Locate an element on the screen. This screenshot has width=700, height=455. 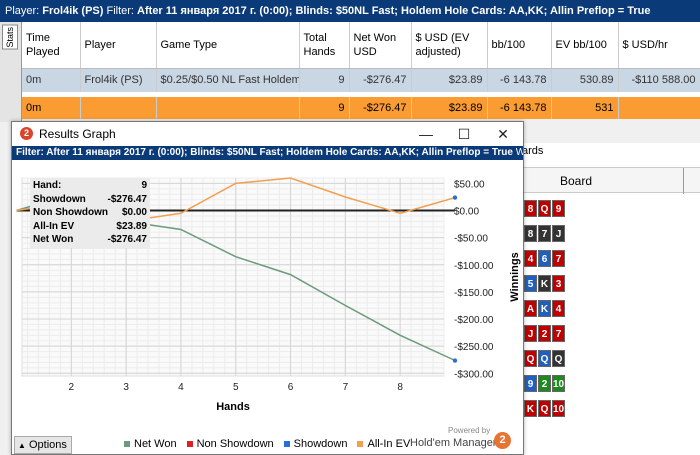
powered-by-text: Powered by is located at coordinates (469, 430).